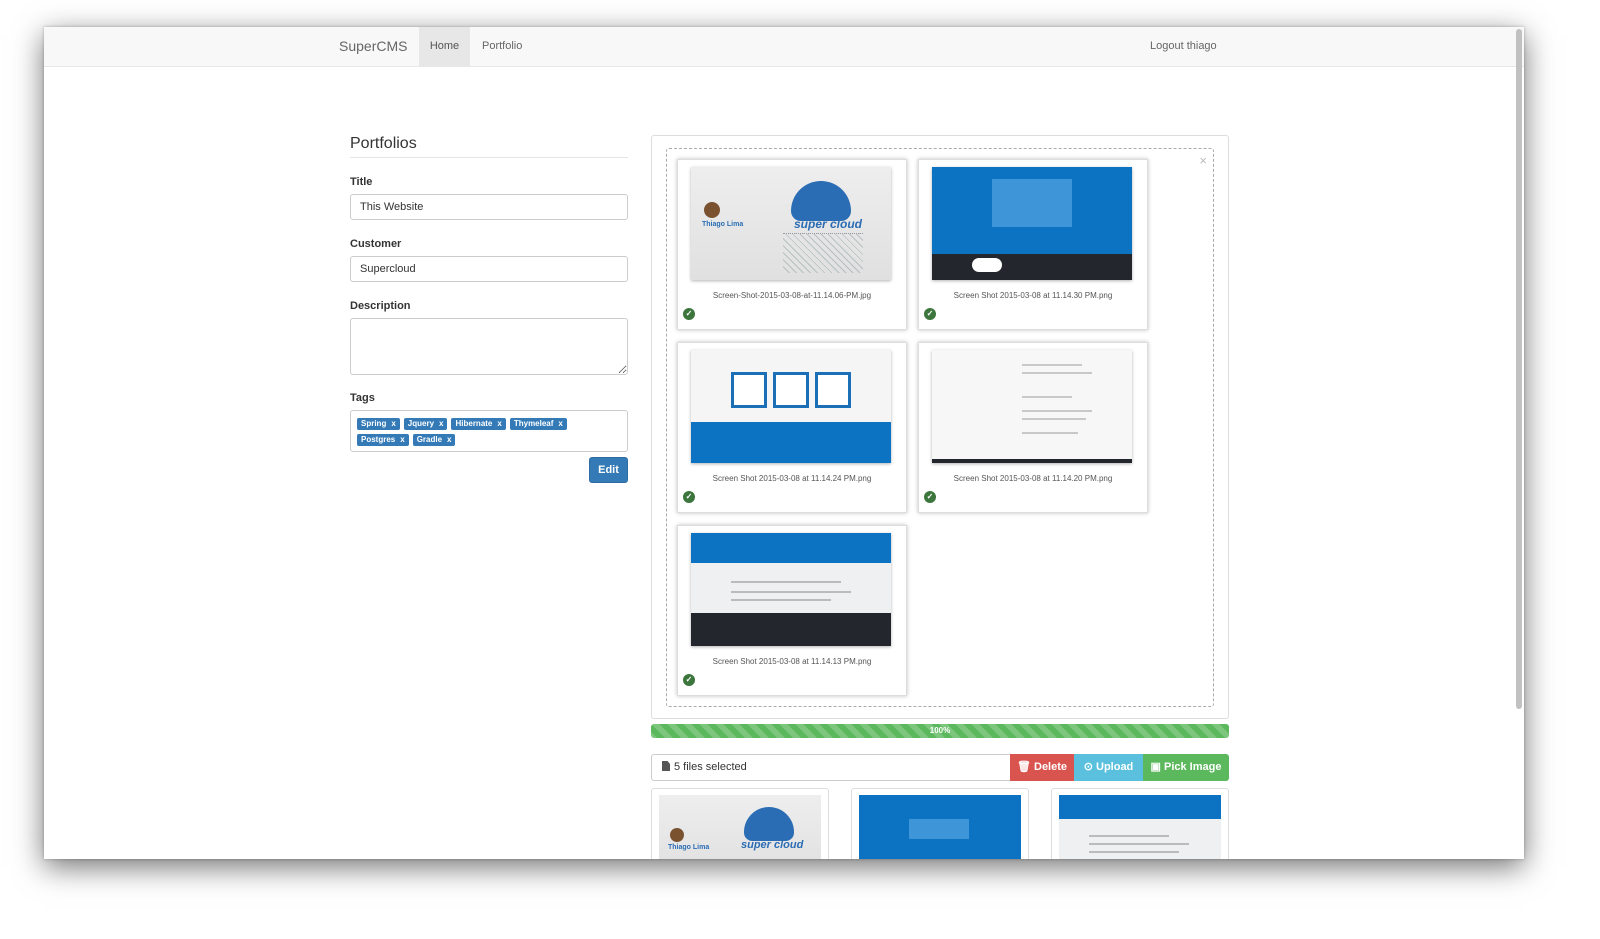 Image resolution: width=1600 pixels, height=939 pixels. I want to click on delete-button: 🗑 Delete, so click(1042, 767).